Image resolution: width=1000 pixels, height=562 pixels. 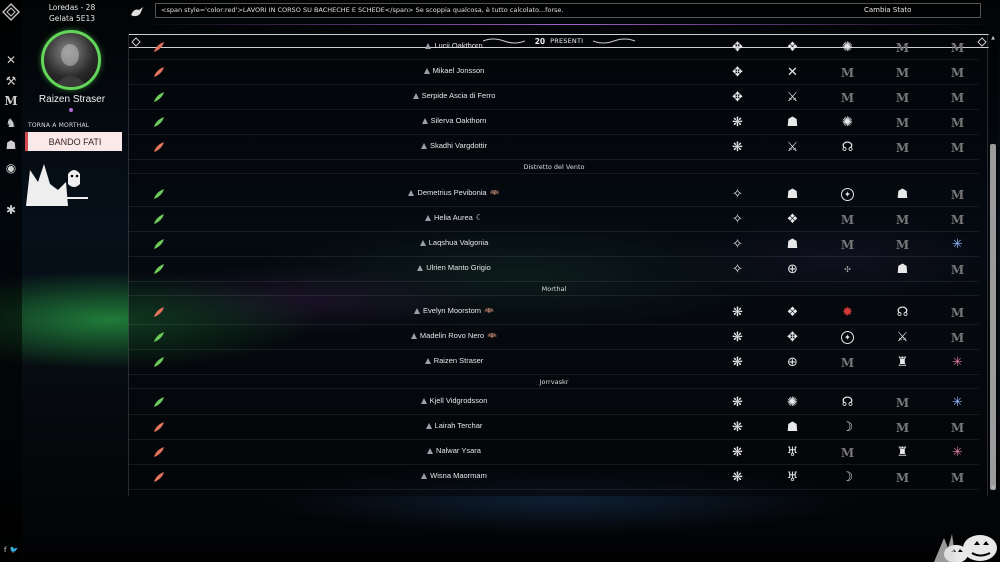 I want to click on character-name: Serpide Ascia di Ferro, so click(x=454, y=95).